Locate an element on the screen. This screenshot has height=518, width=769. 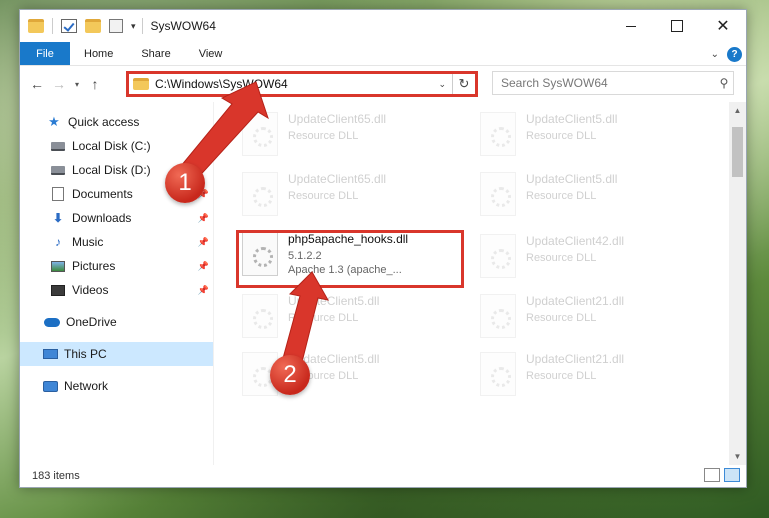
sidebar-item-network: Network is located at coordinates (116, 386).